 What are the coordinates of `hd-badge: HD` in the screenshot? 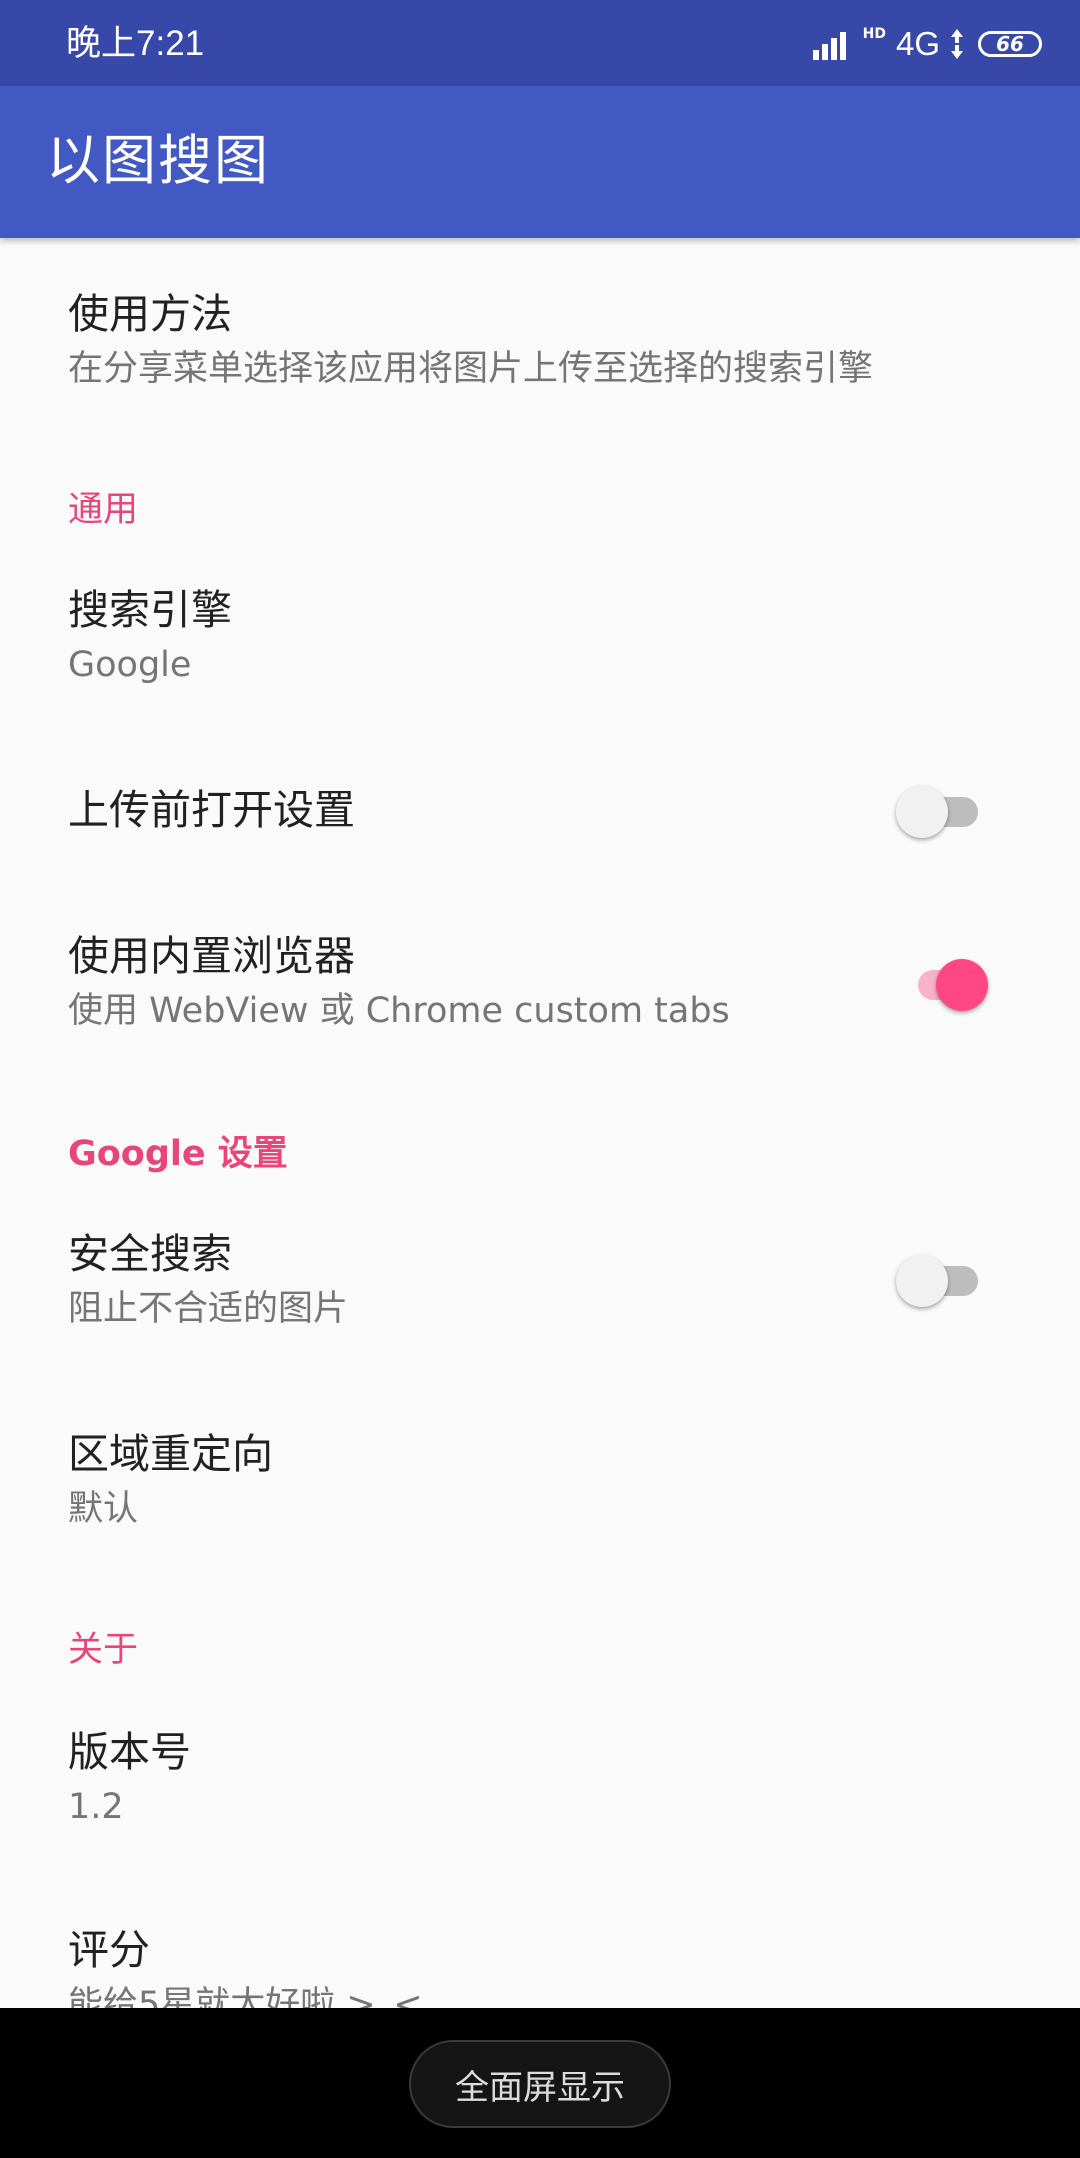 It's located at (874, 34).